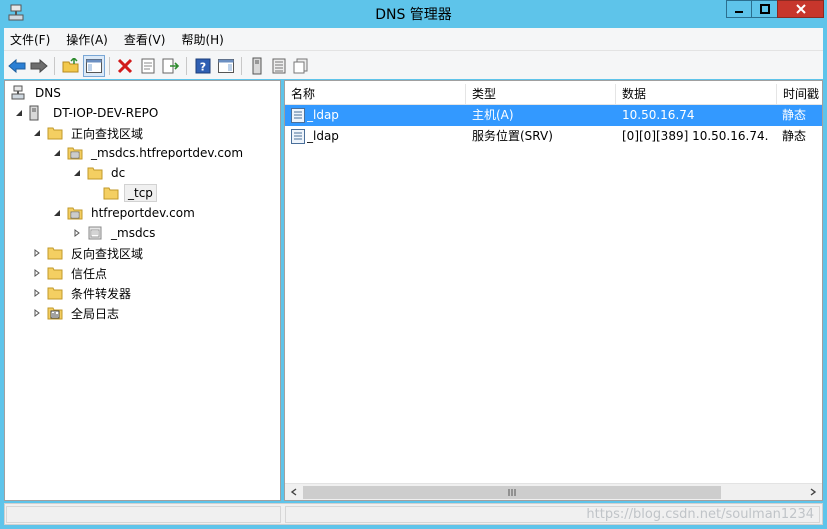  I want to click on back-arrow-icon, so click(17, 66).